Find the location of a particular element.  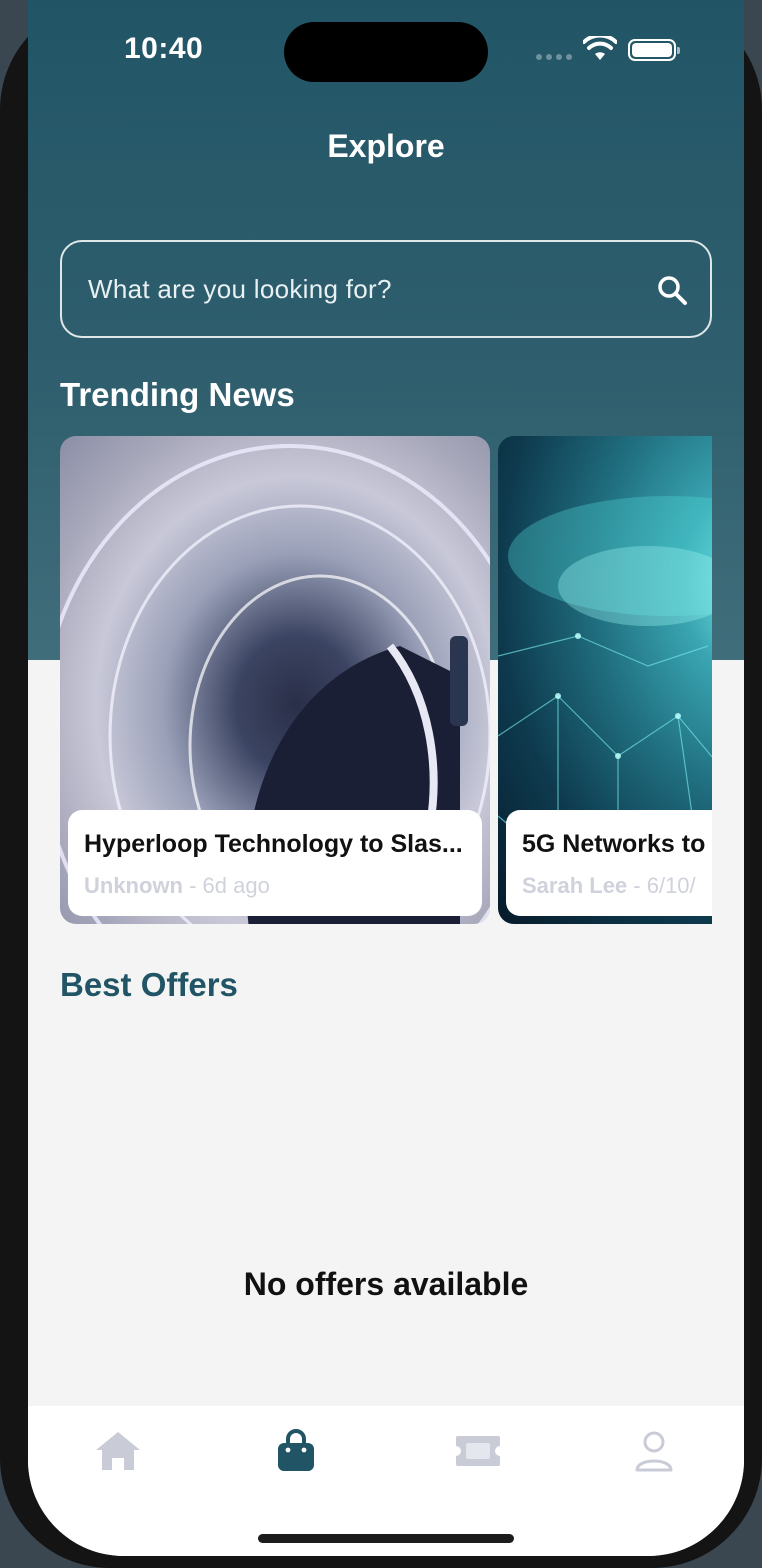

news-card-time: - 6/10/ is located at coordinates (661, 885).